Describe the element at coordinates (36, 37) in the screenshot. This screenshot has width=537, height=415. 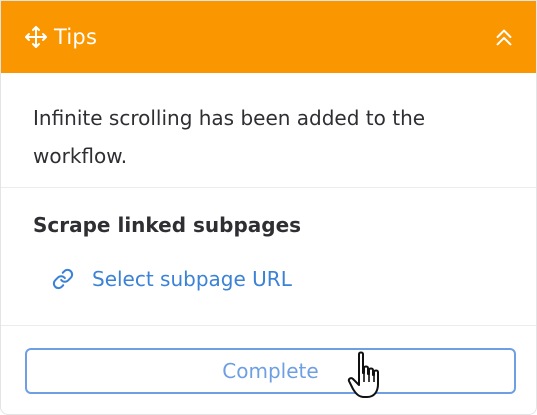
I see `move-arrows-icon` at that location.